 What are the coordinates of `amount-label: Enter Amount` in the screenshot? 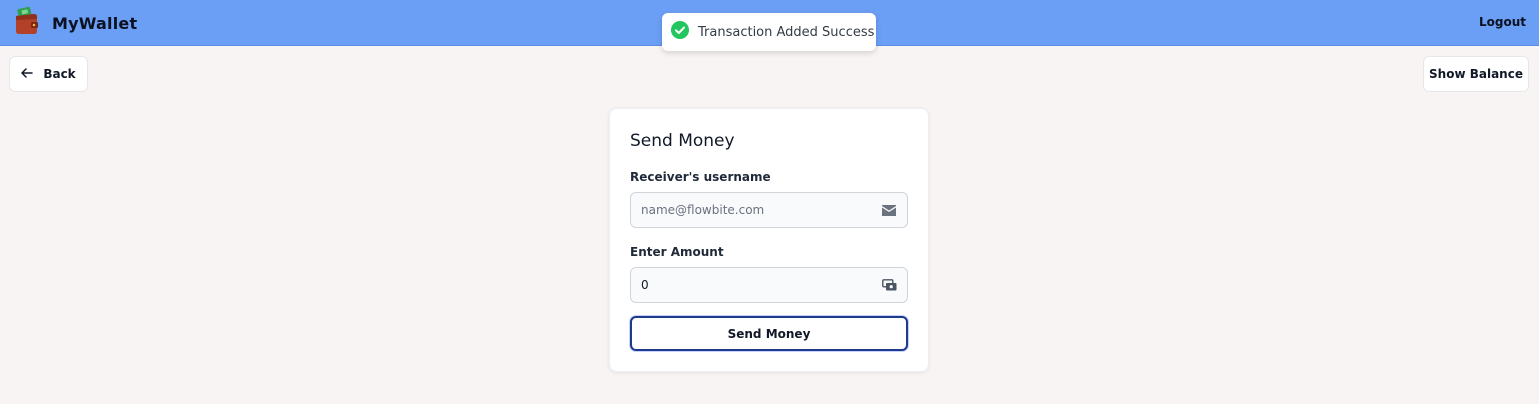 It's located at (677, 252).